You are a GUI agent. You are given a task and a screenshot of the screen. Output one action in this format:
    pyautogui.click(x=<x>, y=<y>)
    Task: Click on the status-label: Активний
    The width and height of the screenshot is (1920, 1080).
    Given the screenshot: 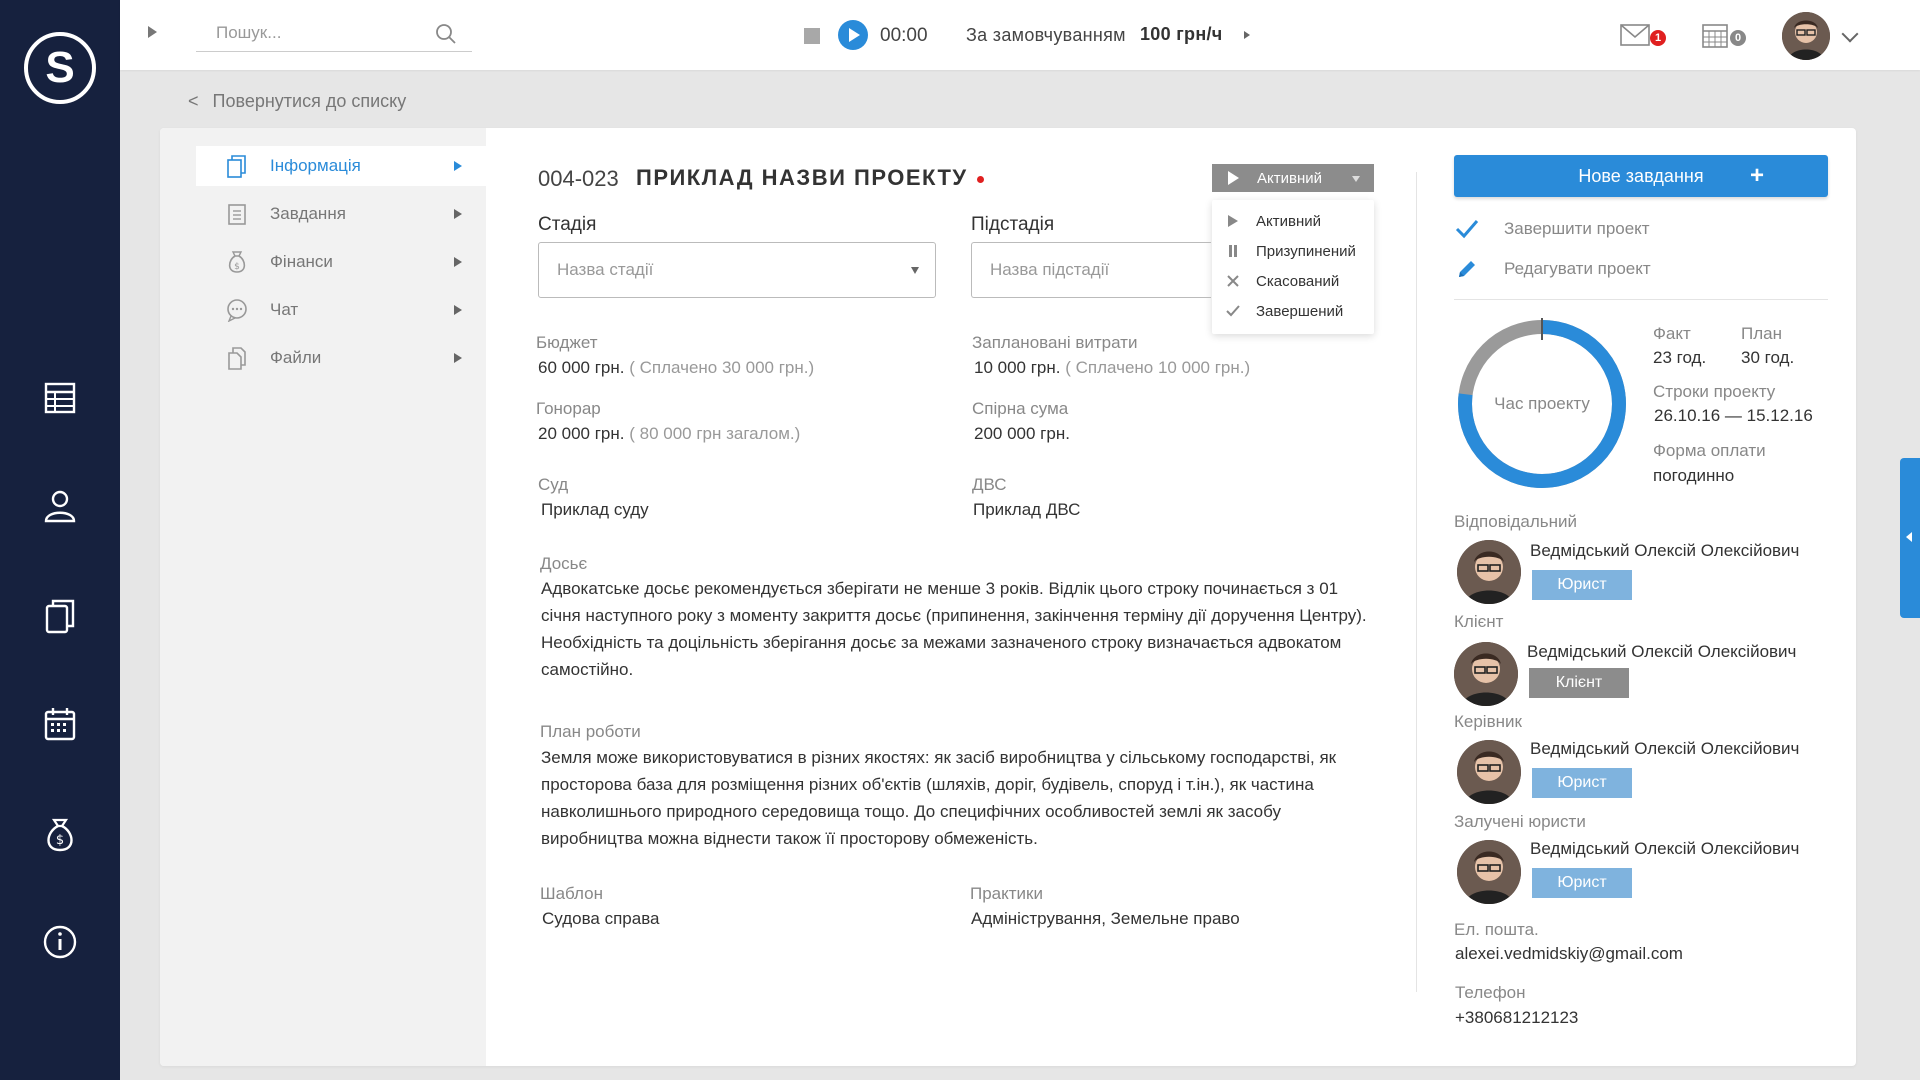 What is the action you would take?
    pyautogui.click(x=1289, y=178)
    